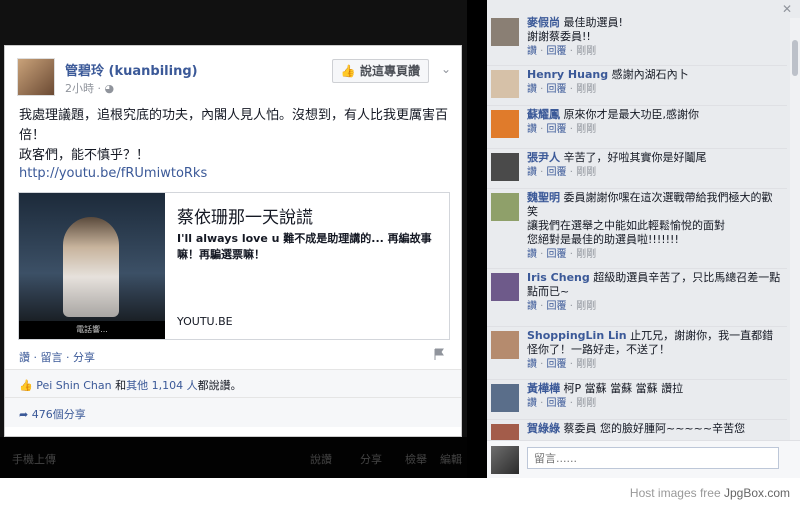 Image resolution: width=800 pixels, height=507 pixels. What do you see at coordinates (161, 385) in the screenshot?
I see `others-link: 其他 1,104 人` at bounding box center [161, 385].